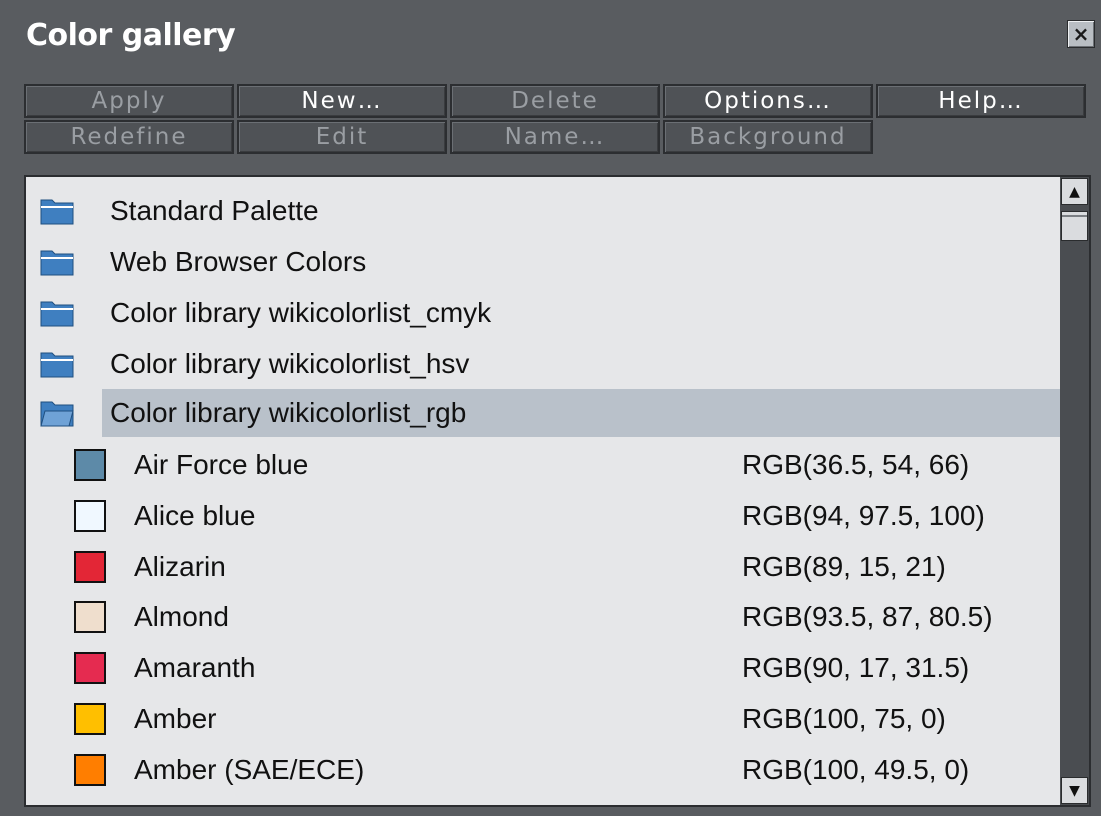 Image resolution: width=1101 pixels, height=816 pixels. I want to click on edit-button: Edit, so click(342, 137).